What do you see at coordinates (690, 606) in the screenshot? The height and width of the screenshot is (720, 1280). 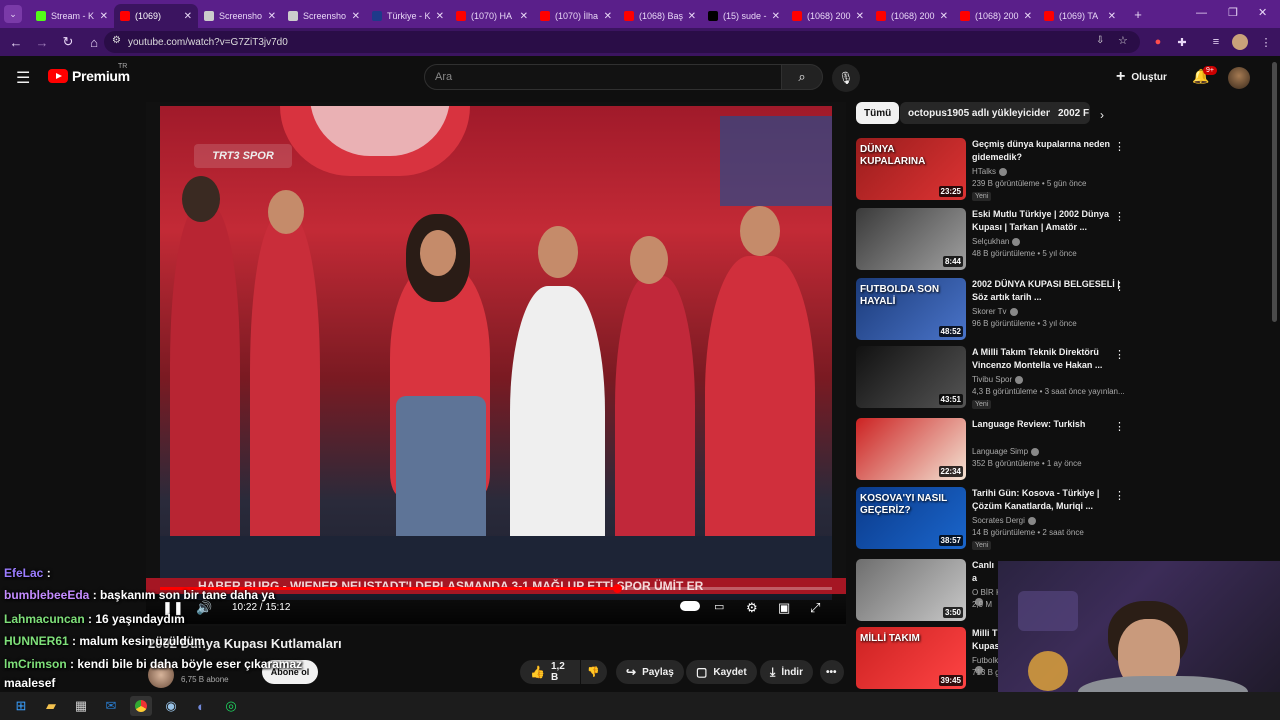 I see `autoplay-toggle` at bounding box center [690, 606].